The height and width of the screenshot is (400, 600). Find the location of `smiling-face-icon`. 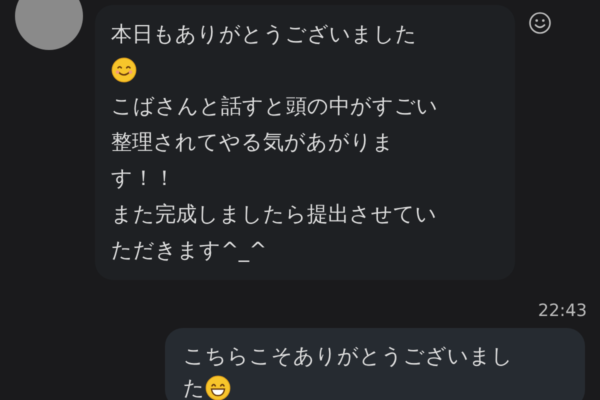

smiling-face-icon is located at coordinates (124, 70).